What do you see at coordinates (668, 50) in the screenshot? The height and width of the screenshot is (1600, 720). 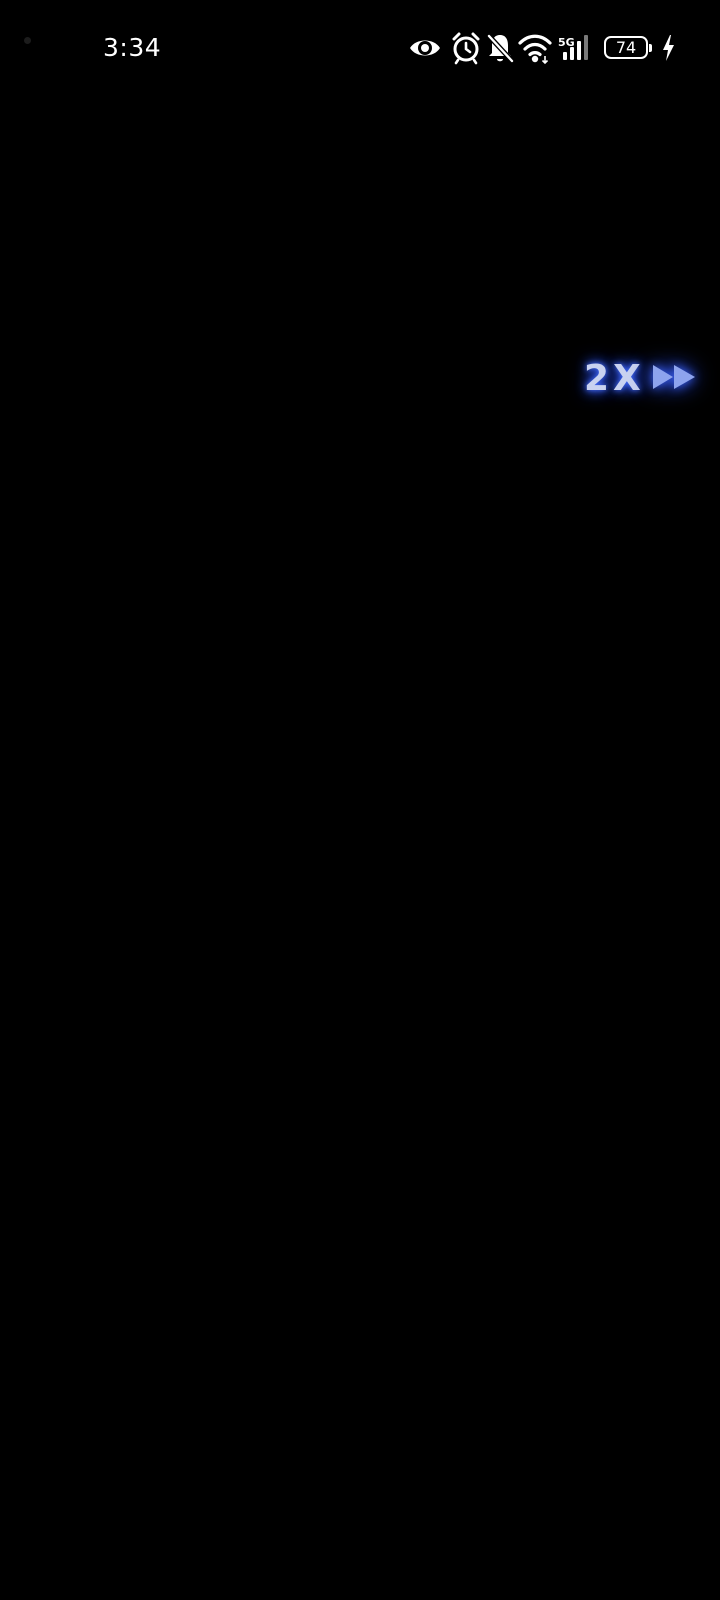 I see `charging-bolt-icon` at bounding box center [668, 50].